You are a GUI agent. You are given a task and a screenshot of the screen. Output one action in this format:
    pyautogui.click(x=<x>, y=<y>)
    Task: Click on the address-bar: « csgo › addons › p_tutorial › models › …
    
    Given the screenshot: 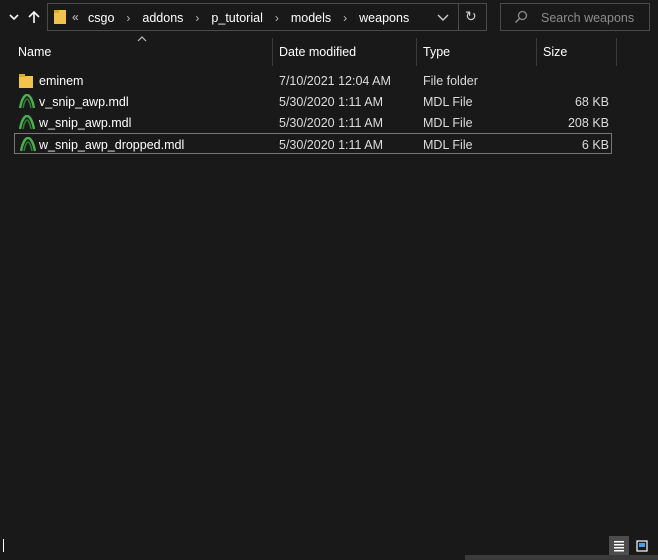 What is the action you would take?
    pyautogui.click(x=267, y=17)
    